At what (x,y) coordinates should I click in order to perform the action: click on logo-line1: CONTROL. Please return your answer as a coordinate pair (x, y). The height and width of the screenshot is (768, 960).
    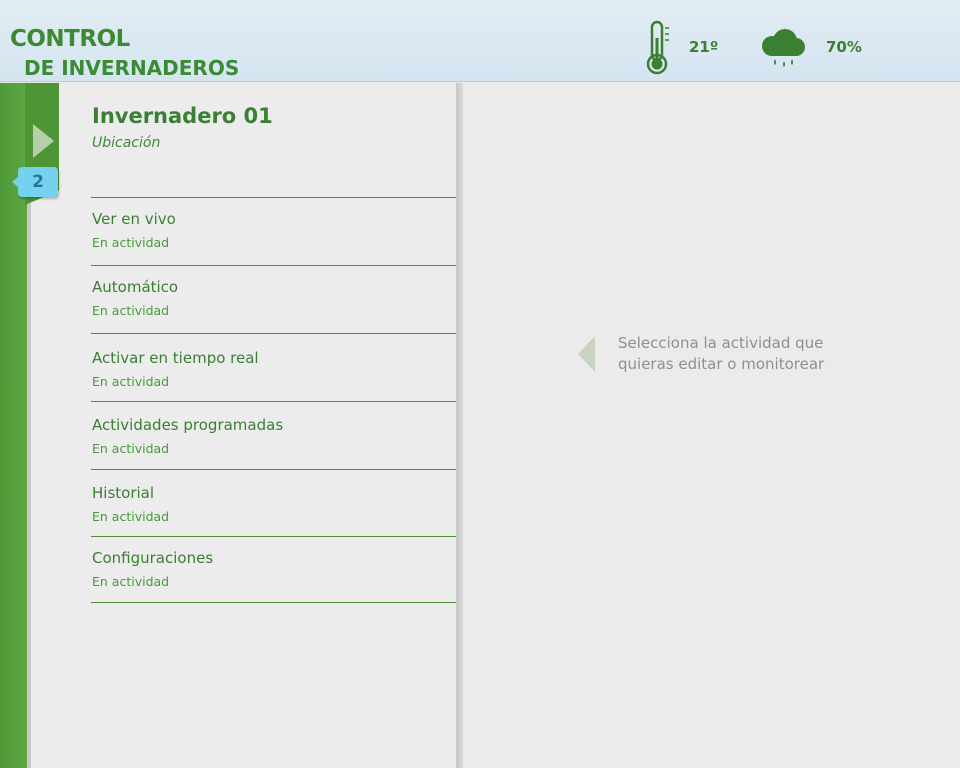
    Looking at the image, I should click on (70, 39).